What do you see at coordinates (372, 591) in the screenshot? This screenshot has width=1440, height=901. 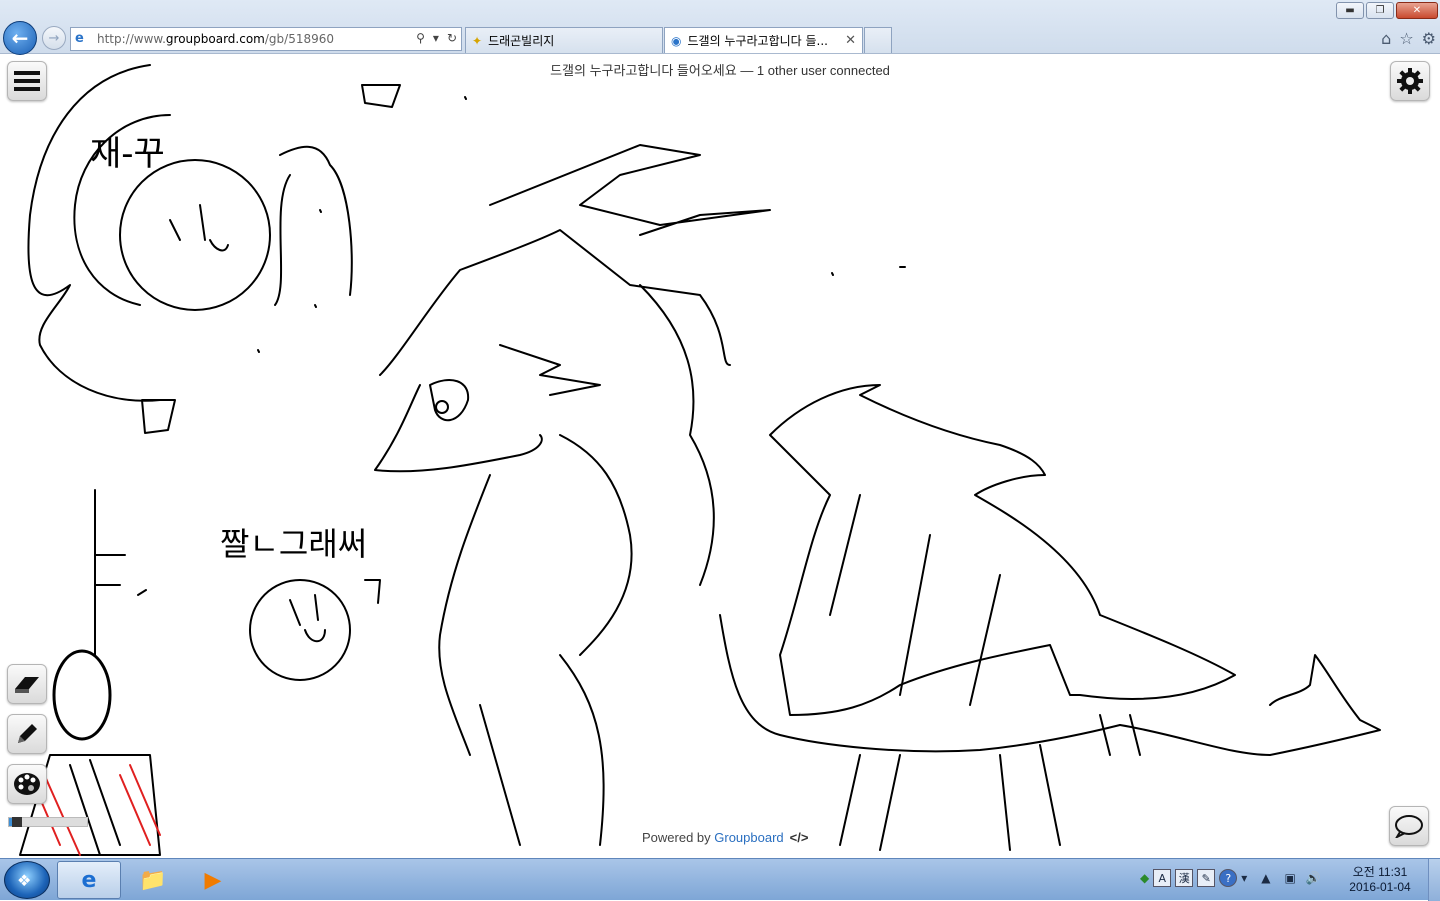 I see `side-mark` at bounding box center [372, 591].